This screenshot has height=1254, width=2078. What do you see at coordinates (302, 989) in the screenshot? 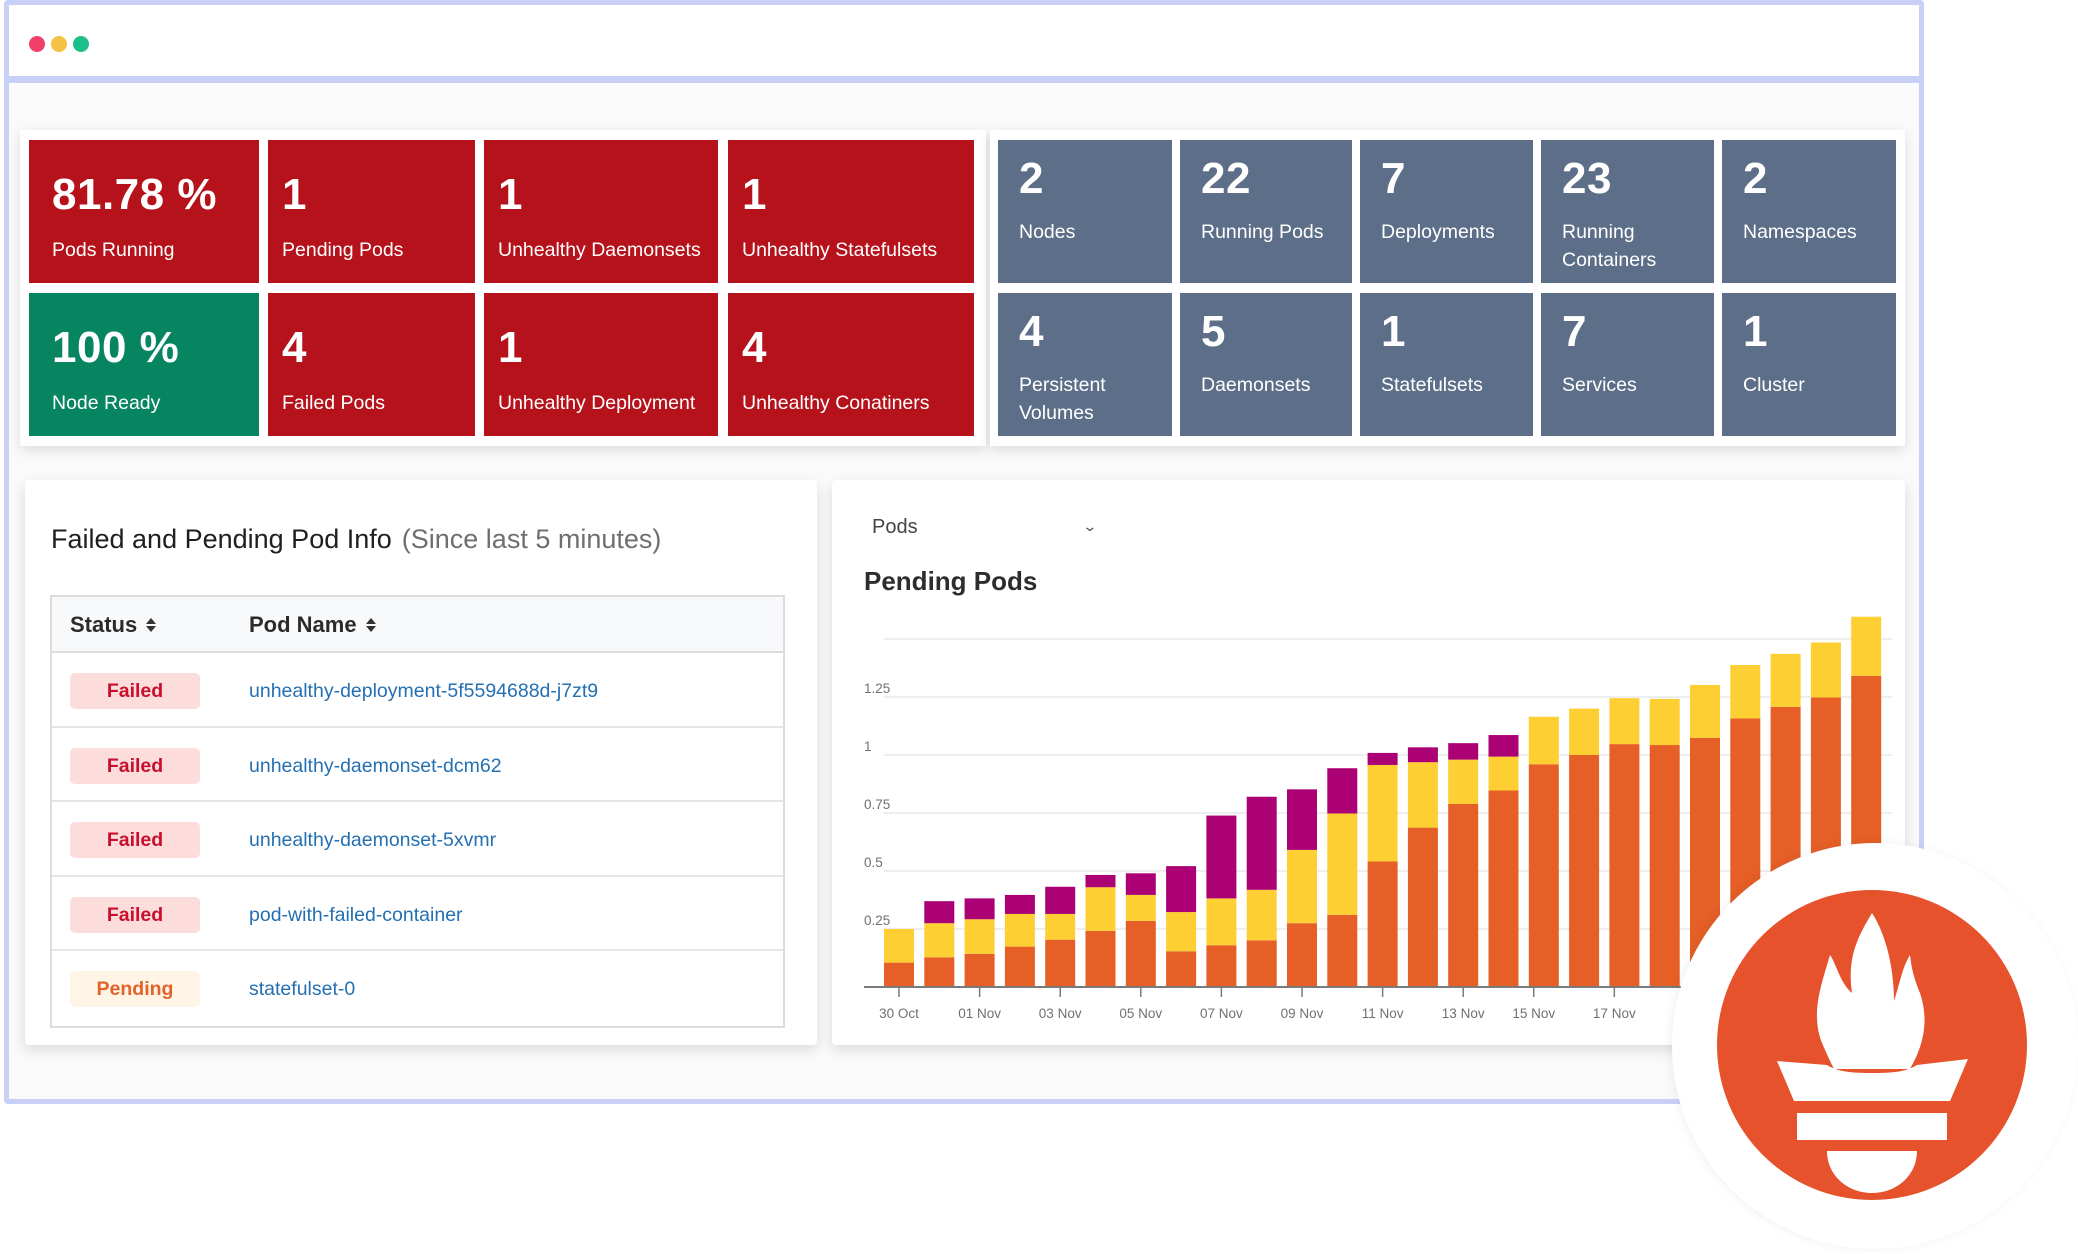
I see `pod-name-link: statefulset-0` at bounding box center [302, 989].